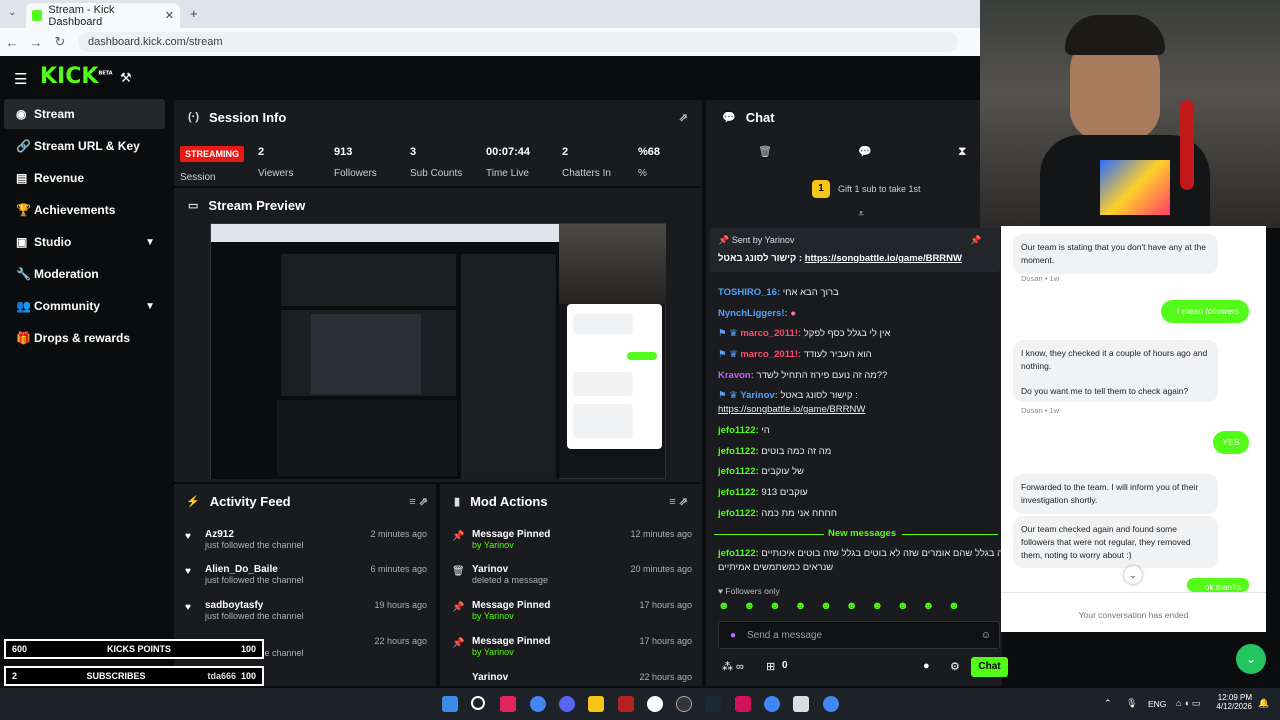  I want to click on popout-icon: ⇗, so click(683, 117).